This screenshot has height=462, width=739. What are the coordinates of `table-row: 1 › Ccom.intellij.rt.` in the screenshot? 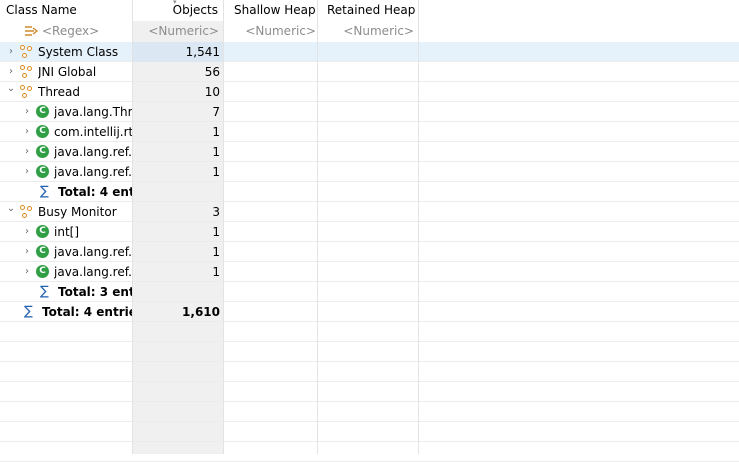 It's located at (369, 132).